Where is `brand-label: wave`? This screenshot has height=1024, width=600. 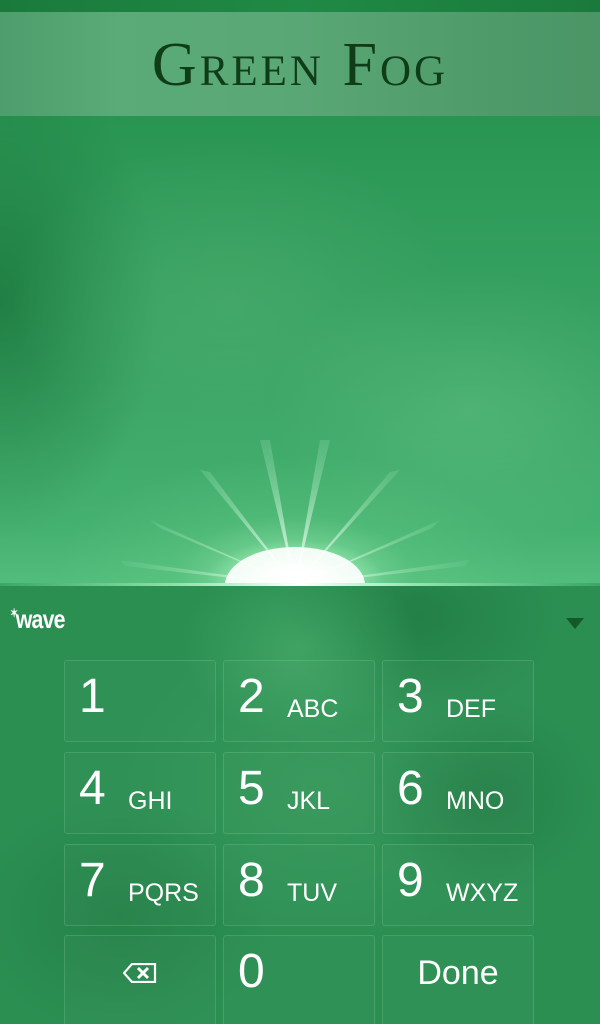 brand-label: wave is located at coordinates (40, 619).